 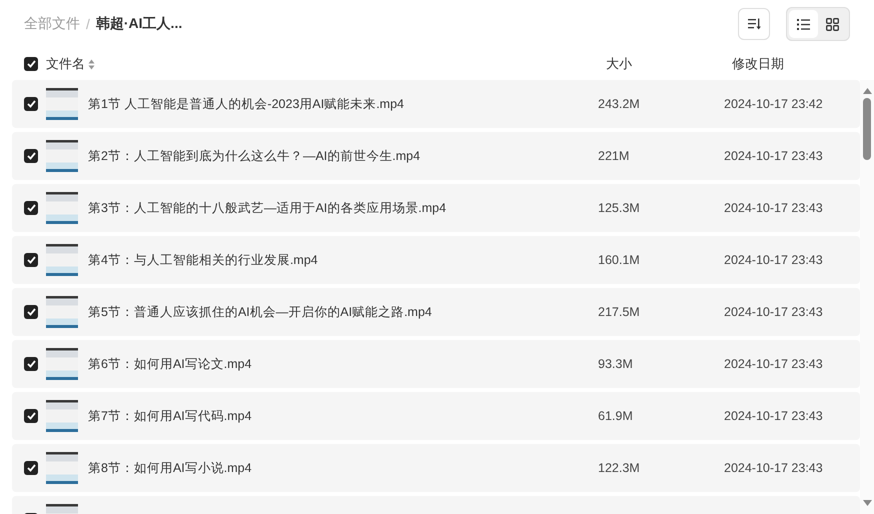 I want to click on file-size: 122.3M, so click(x=619, y=468).